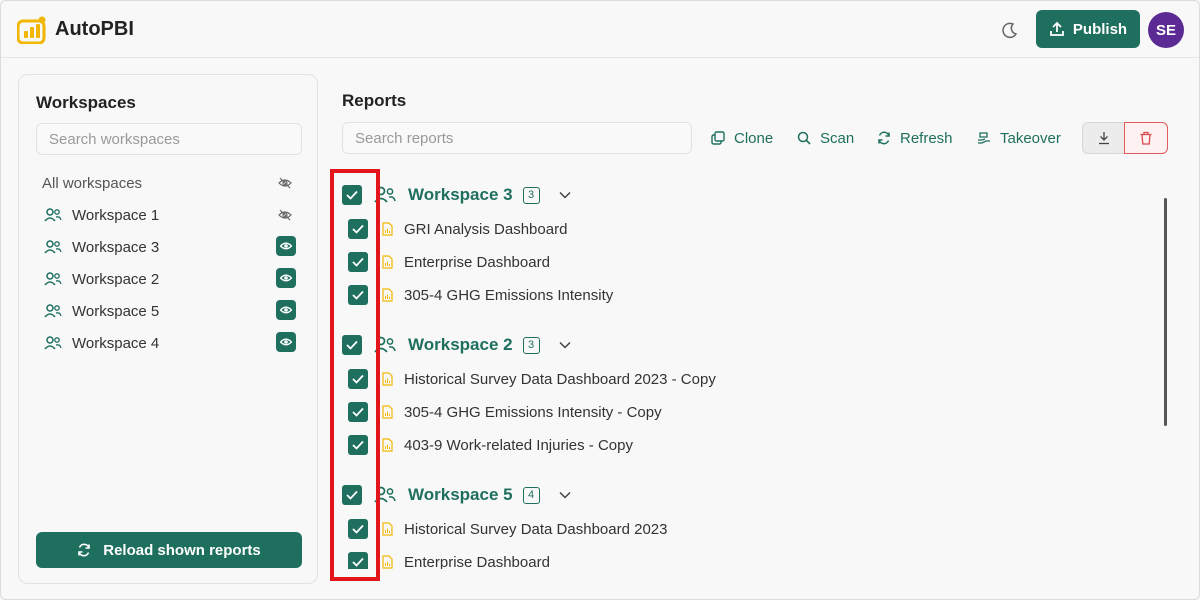  What do you see at coordinates (460, 495) in the screenshot?
I see `workspace-group-name: Workspace 5` at bounding box center [460, 495].